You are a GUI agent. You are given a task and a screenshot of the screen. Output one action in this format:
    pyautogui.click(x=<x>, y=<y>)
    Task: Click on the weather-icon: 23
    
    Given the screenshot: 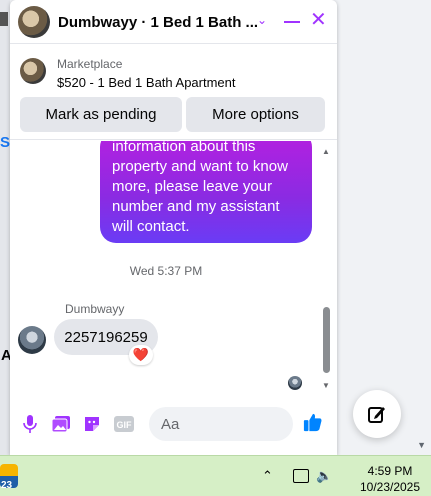 What is the action you would take?
    pyautogui.click(x=9, y=477)
    